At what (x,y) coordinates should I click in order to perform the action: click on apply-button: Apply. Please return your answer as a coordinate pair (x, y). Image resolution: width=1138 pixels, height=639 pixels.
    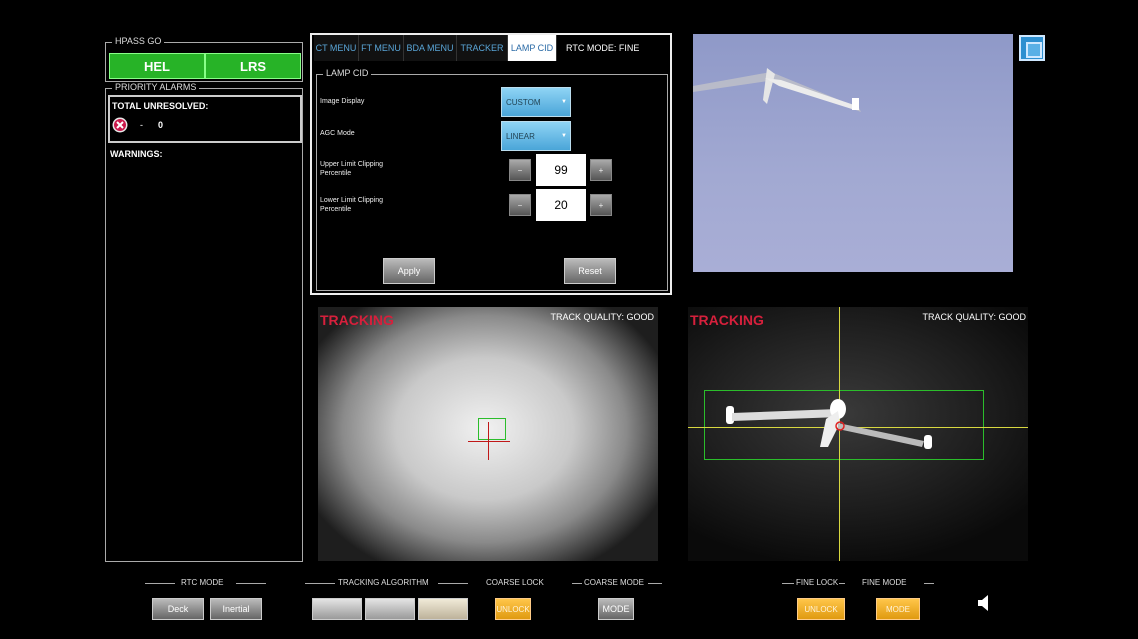
    Looking at the image, I should click on (409, 271).